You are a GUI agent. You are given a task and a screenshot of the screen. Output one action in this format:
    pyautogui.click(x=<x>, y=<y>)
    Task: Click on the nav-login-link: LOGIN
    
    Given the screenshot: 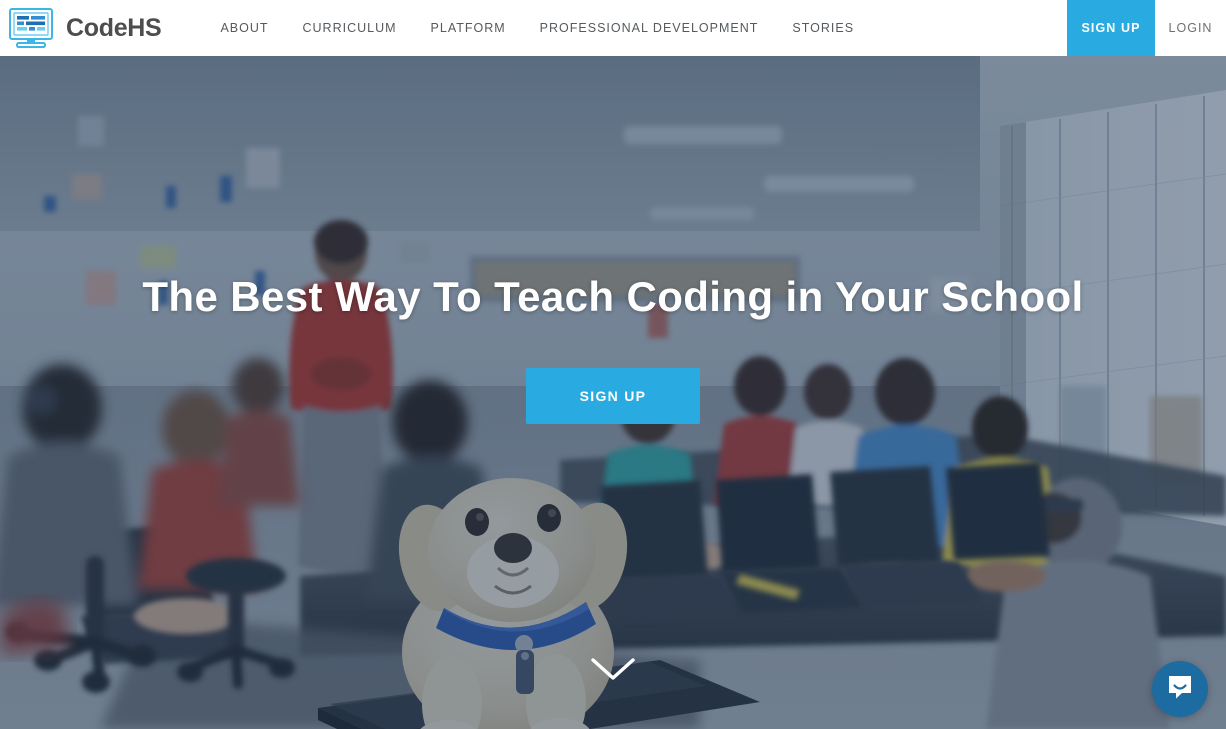 What is the action you would take?
    pyautogui.click(x=1190, y=28)
    